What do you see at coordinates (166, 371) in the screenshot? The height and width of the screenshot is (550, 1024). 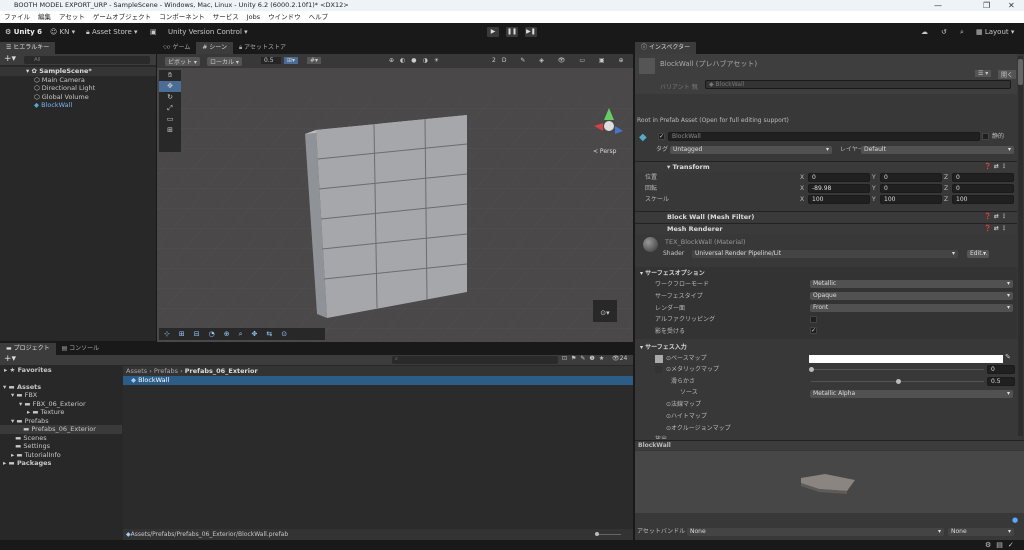 I see `breadcrumb-prefabs: Prefabs` at bounding box center [166, 371].